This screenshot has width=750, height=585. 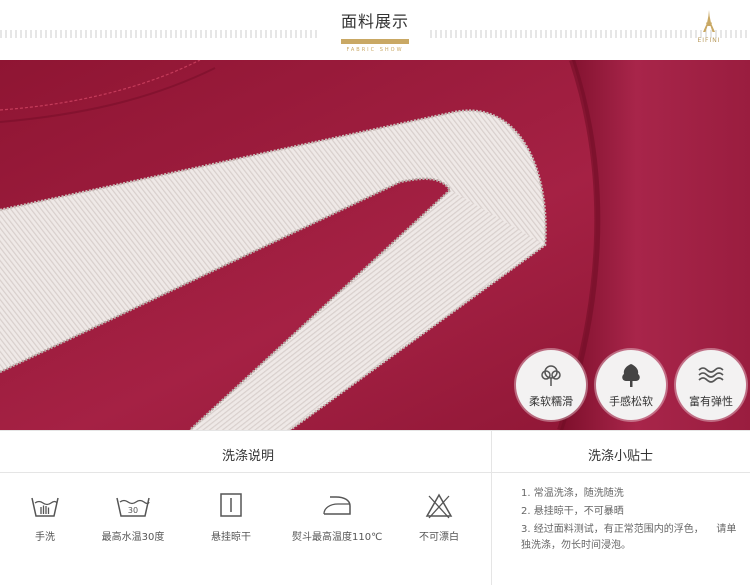 I want to click on care-item-no-bleach: 不可漂白, so click(x=439, y=517).